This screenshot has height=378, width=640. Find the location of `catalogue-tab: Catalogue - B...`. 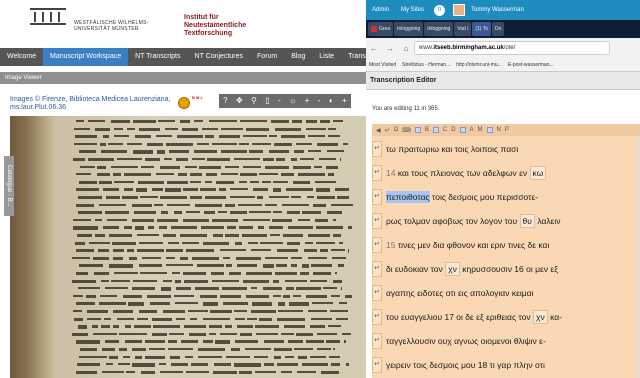

catalogue-tab: Catalogue - B... is located at coordinates (9, 186).